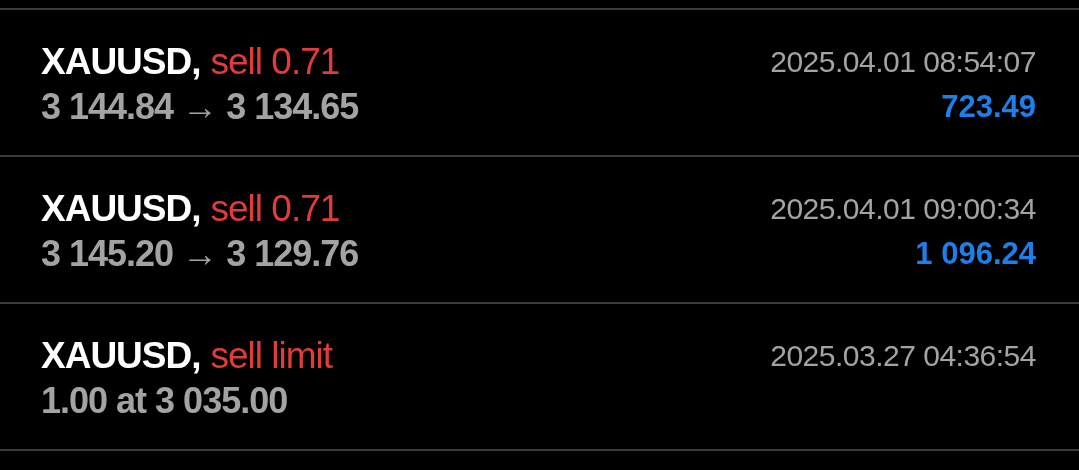 This screenshot has width=1079, height=470. I want to click on time: 2025.04.01 09:00:34, so click(903, 209).